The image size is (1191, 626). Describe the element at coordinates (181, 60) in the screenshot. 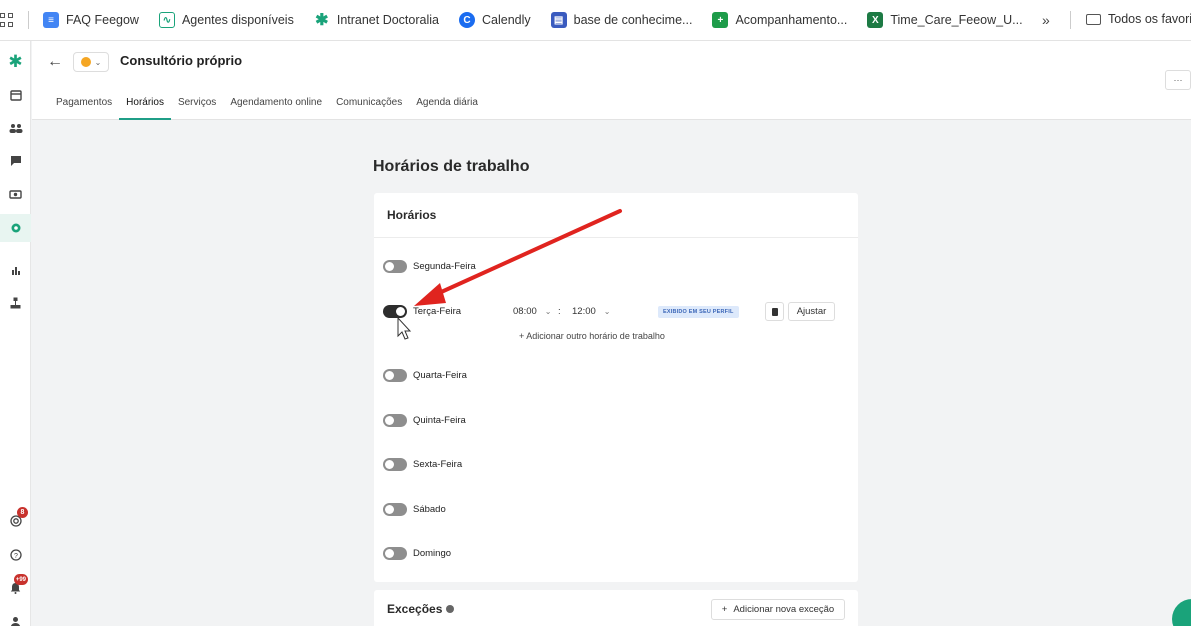

I see `page-title: Consultório próprio` at that location.